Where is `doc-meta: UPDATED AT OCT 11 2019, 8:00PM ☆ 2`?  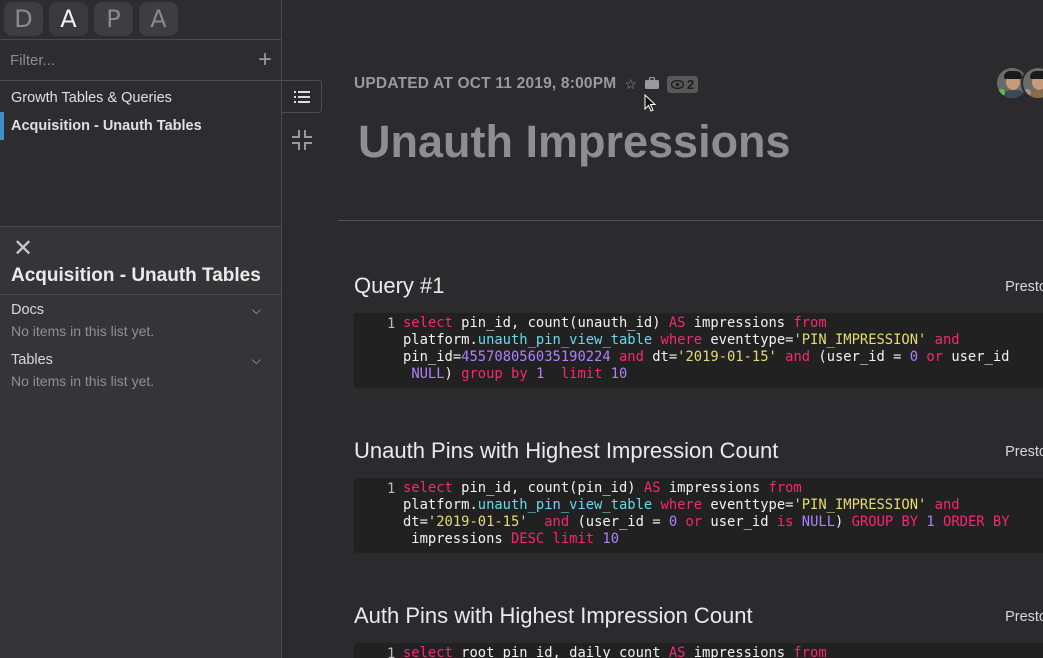 doc-meta: UPDATED AT OCT 11 2019, 8:00PM ☆ 2 is located at coordinates (526, 84).